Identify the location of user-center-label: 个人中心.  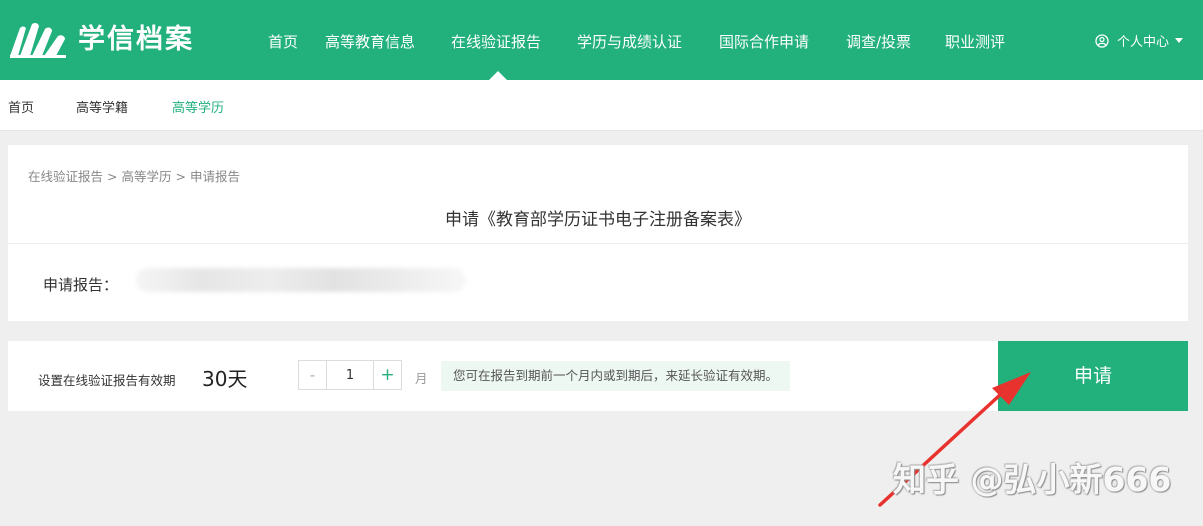
(1143, 42).